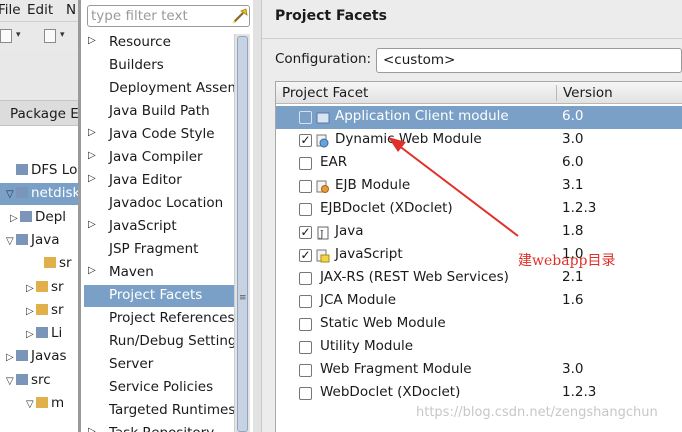 The image size is (682, 432). Describe the element at coordinates (159, 365) in the screenshot. I see `nav-item-server: Server` at that location.